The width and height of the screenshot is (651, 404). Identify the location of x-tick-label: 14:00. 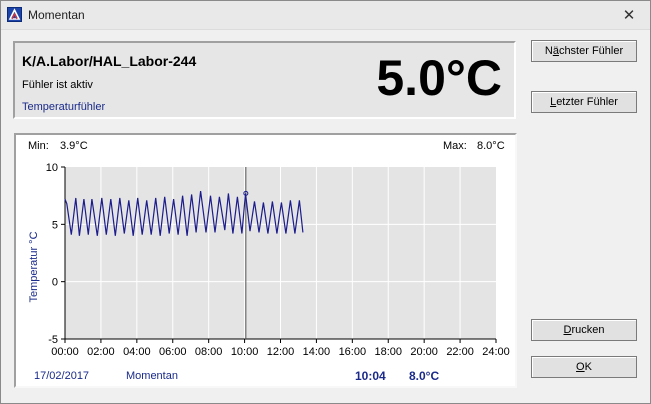
(317, 352).